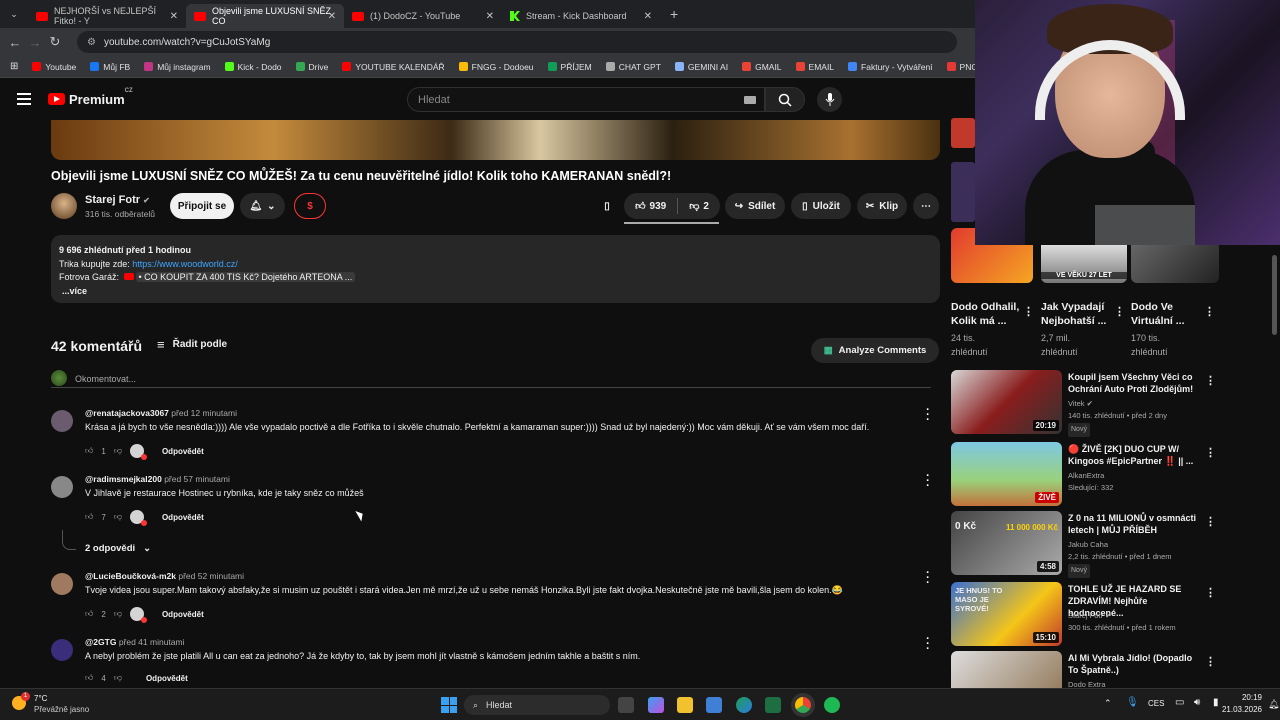 Image resolution: width=1280 pixels, height=720 pixels. Describe the element at coordinates (423, 16) in the screenshot. I see `browser-tab: (1) DodoCZ - YouTube ✕` at that location.